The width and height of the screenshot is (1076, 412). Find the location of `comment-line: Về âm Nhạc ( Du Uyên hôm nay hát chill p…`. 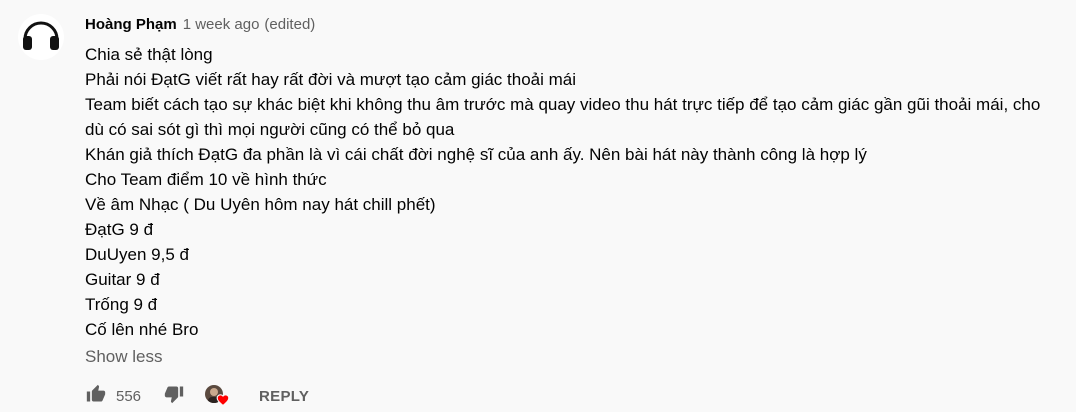

comment-line: Về âm Nhạc ( Du Uyên hôm nay hát chill p… is located at coordinates (260, 204).